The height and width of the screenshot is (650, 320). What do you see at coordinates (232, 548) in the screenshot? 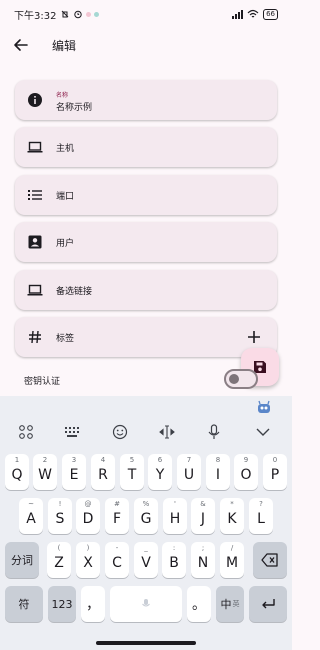
I see `key-alt: /` at bounding box center [232, 548].